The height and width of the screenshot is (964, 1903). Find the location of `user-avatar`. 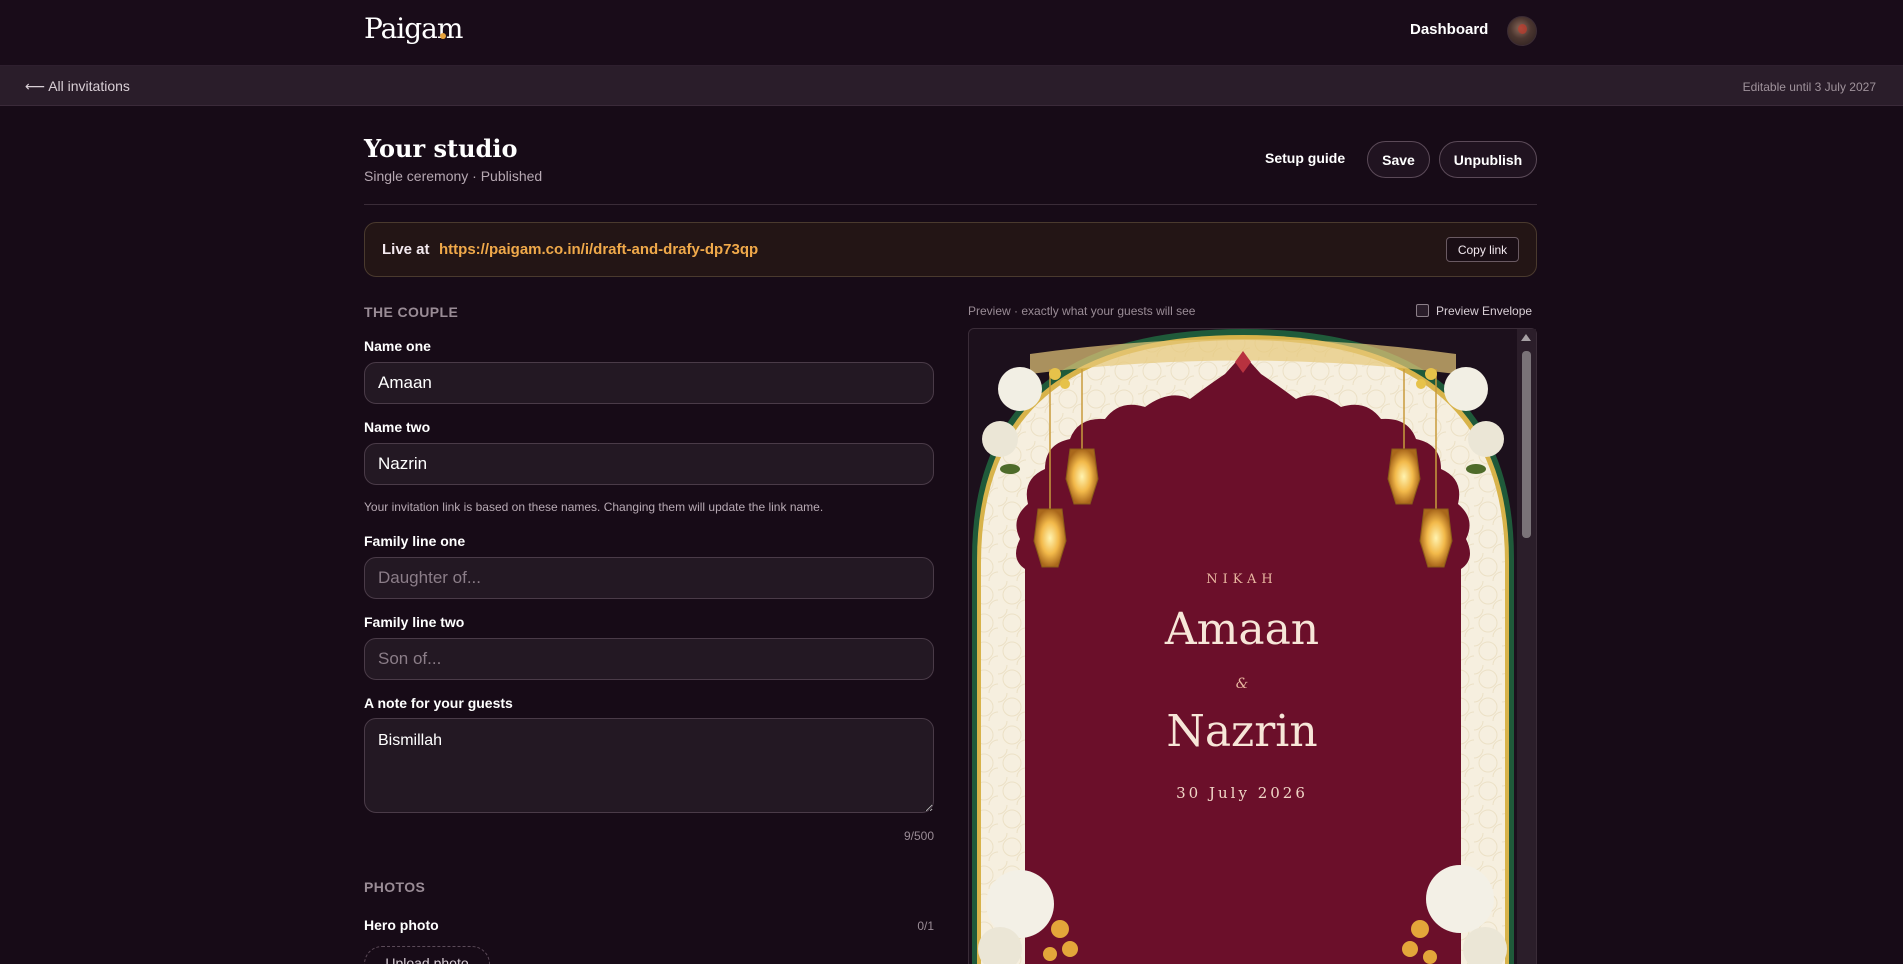

user-avatar is located at coordinates (1522, 31).